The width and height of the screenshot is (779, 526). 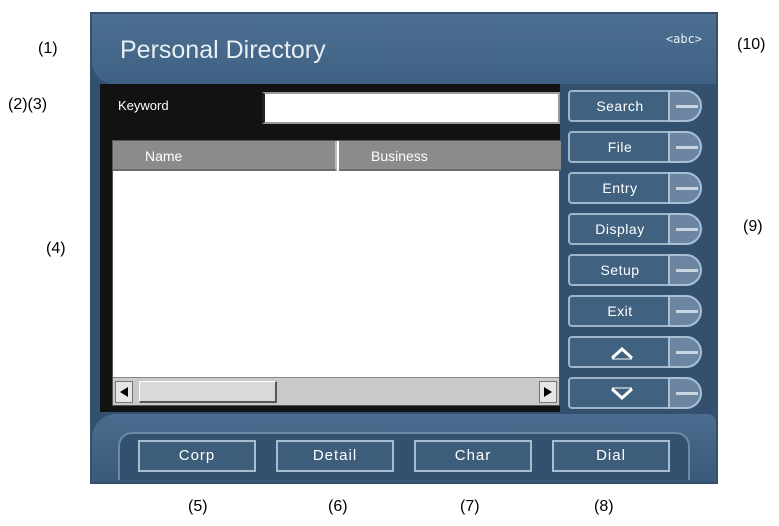 I want to click on triangle-left-icon, so click(x=124, y=392).